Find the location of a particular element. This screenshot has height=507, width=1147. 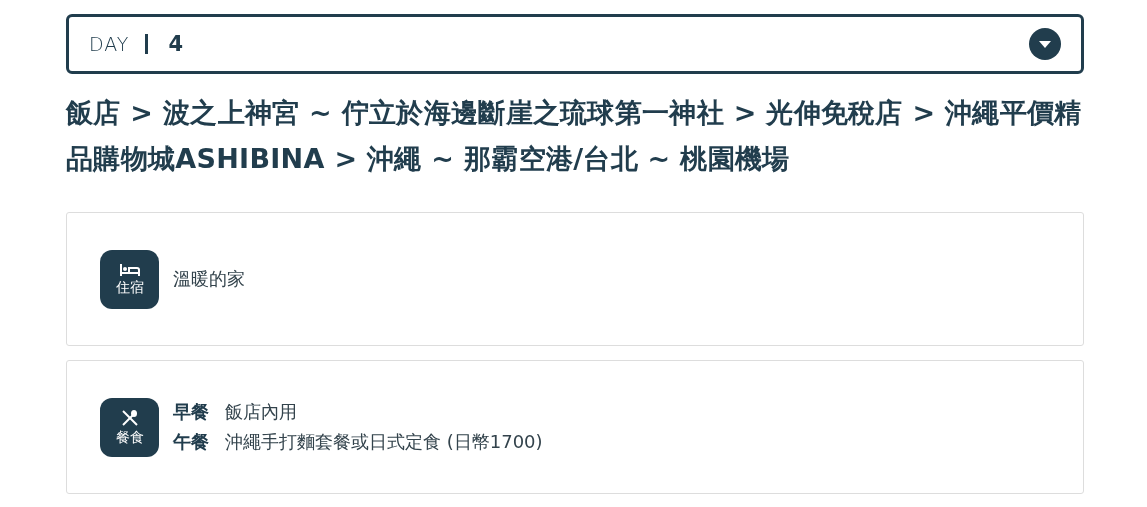

fork-spoon-icon is located at coordinates (129, 418).